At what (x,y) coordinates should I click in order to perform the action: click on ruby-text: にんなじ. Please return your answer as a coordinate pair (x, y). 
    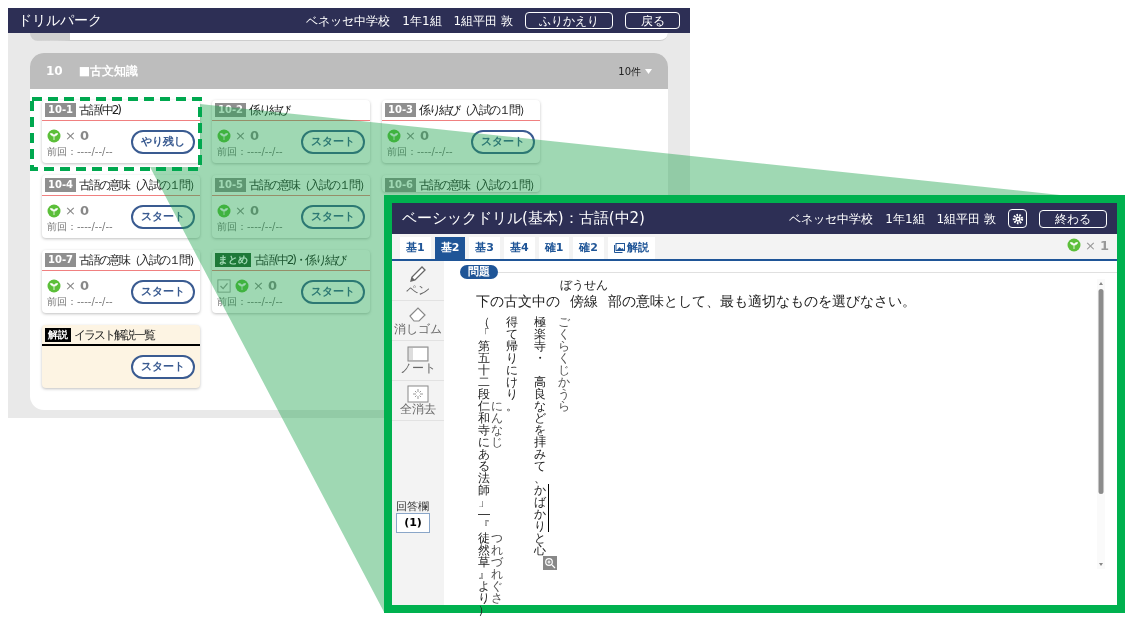
    Looking at the image, I should click on (497, 424).